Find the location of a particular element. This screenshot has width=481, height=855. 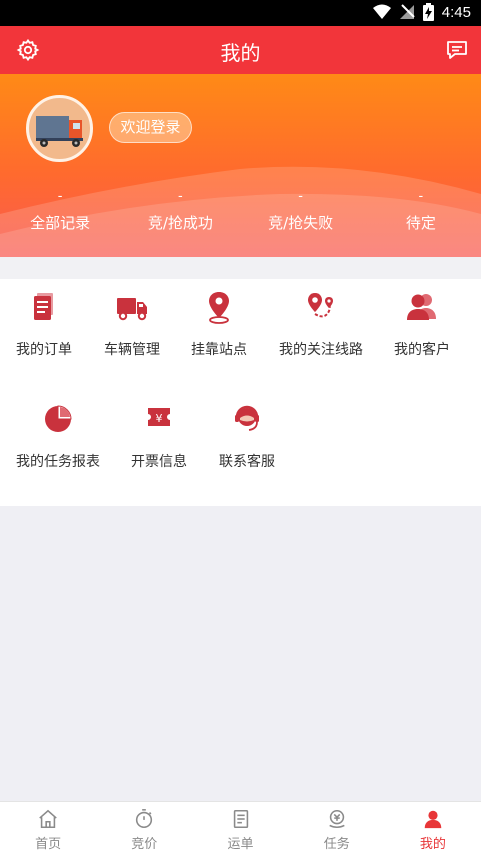

pie-chart-icon is located at coordinates (58, 418).